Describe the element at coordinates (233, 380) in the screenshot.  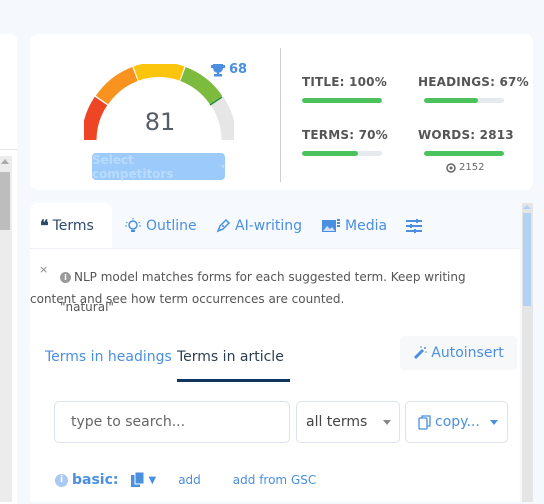
I see `active-subtab-indicator` at that location.